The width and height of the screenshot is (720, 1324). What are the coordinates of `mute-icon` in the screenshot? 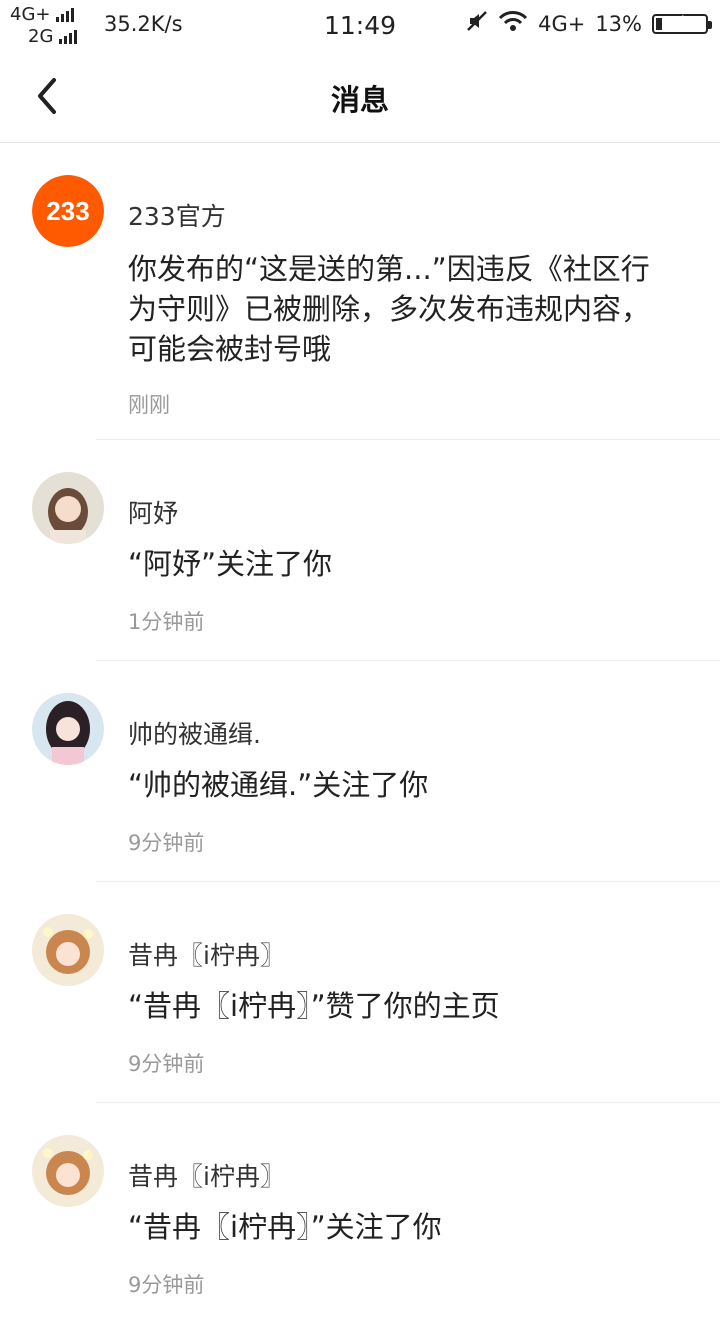 It's located at (477, 23).